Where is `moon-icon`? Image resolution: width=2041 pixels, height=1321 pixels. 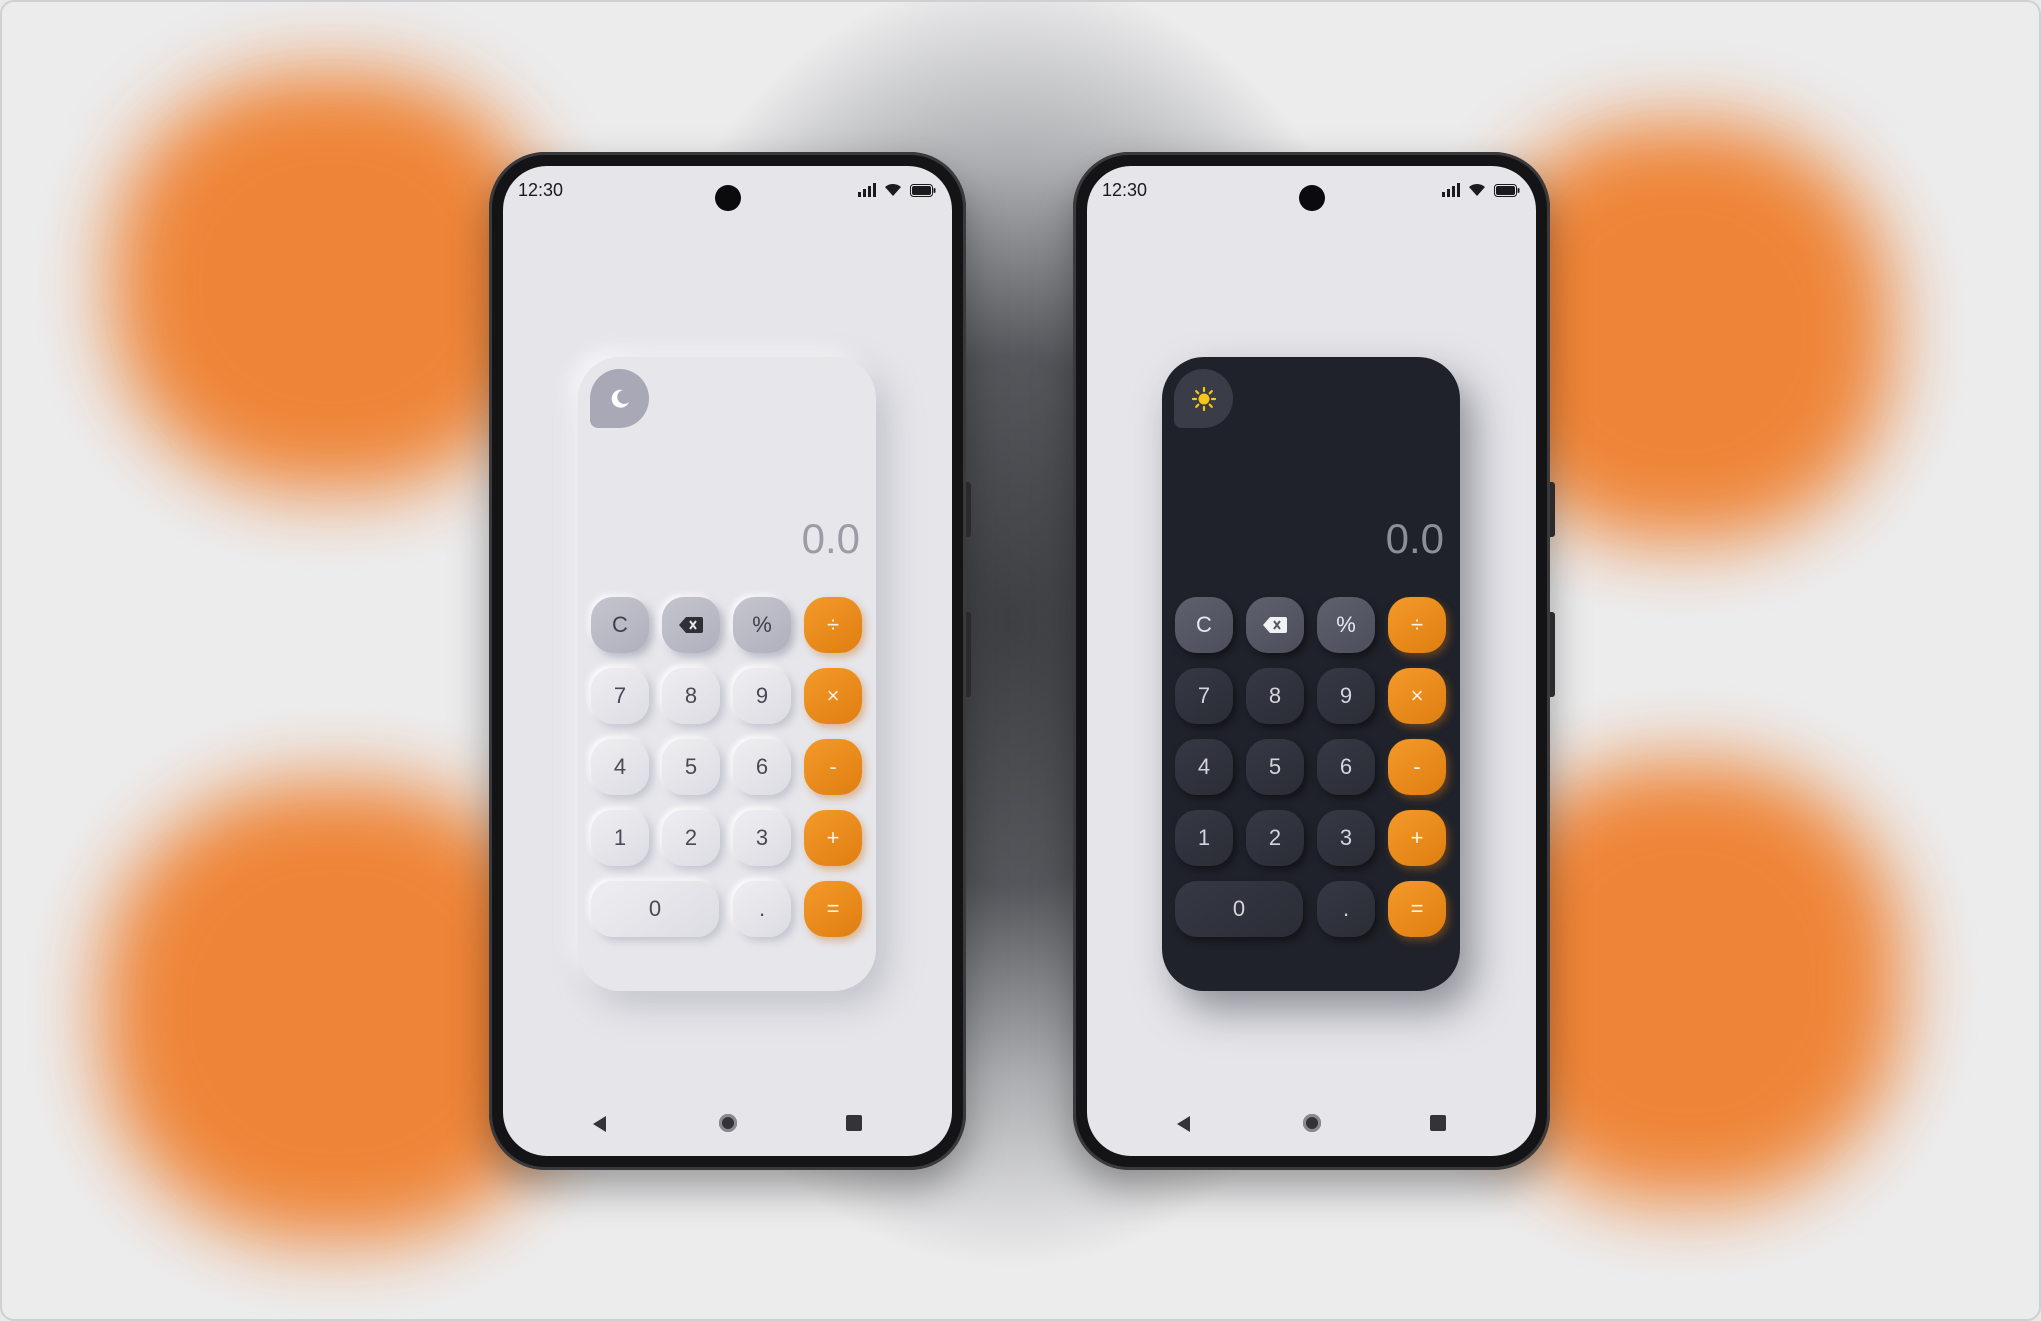 moon-icon is located at coordinates (620, 398).